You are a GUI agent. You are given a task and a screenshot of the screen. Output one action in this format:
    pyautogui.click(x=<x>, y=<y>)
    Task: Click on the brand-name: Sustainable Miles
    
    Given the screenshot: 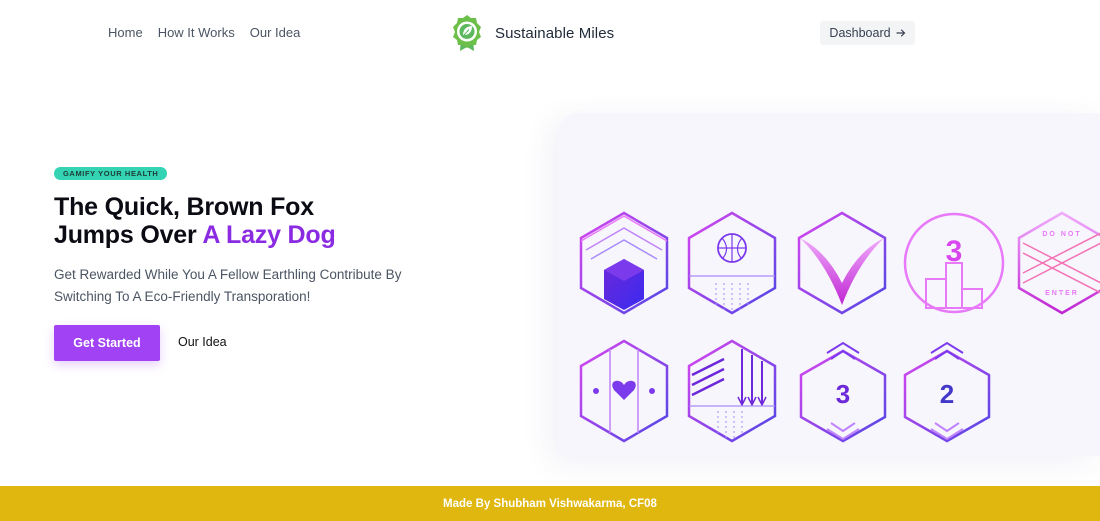 What is the action you would take?
    pyautogui.click(x=555, y=33)
    